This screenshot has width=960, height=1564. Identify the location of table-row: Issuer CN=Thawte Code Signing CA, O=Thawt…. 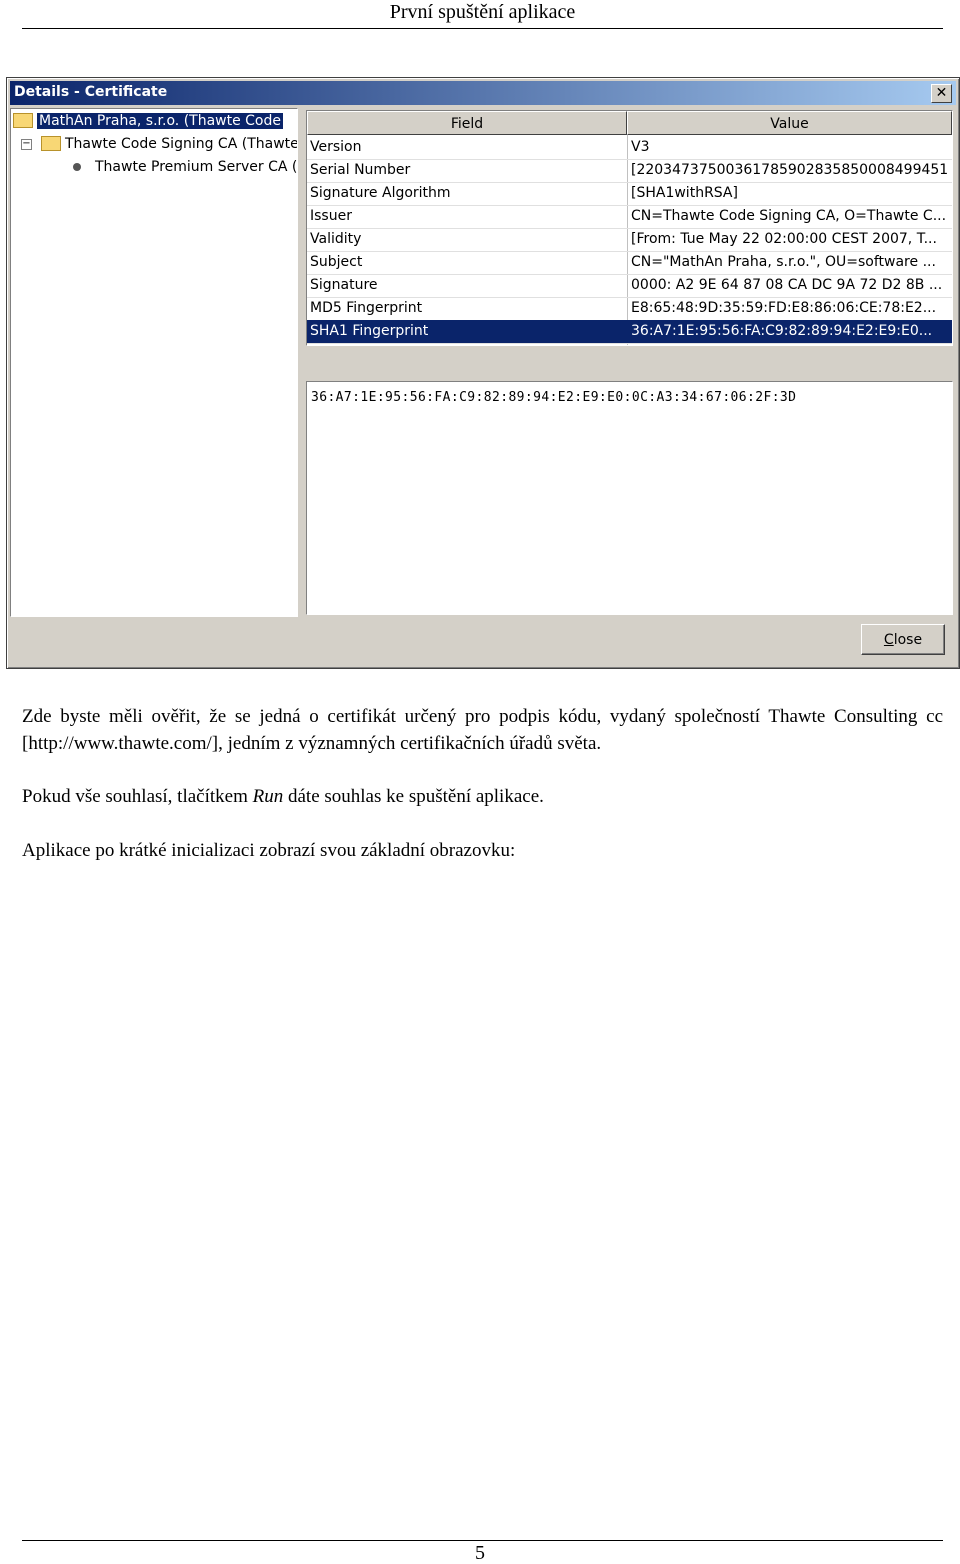
(629, 217).